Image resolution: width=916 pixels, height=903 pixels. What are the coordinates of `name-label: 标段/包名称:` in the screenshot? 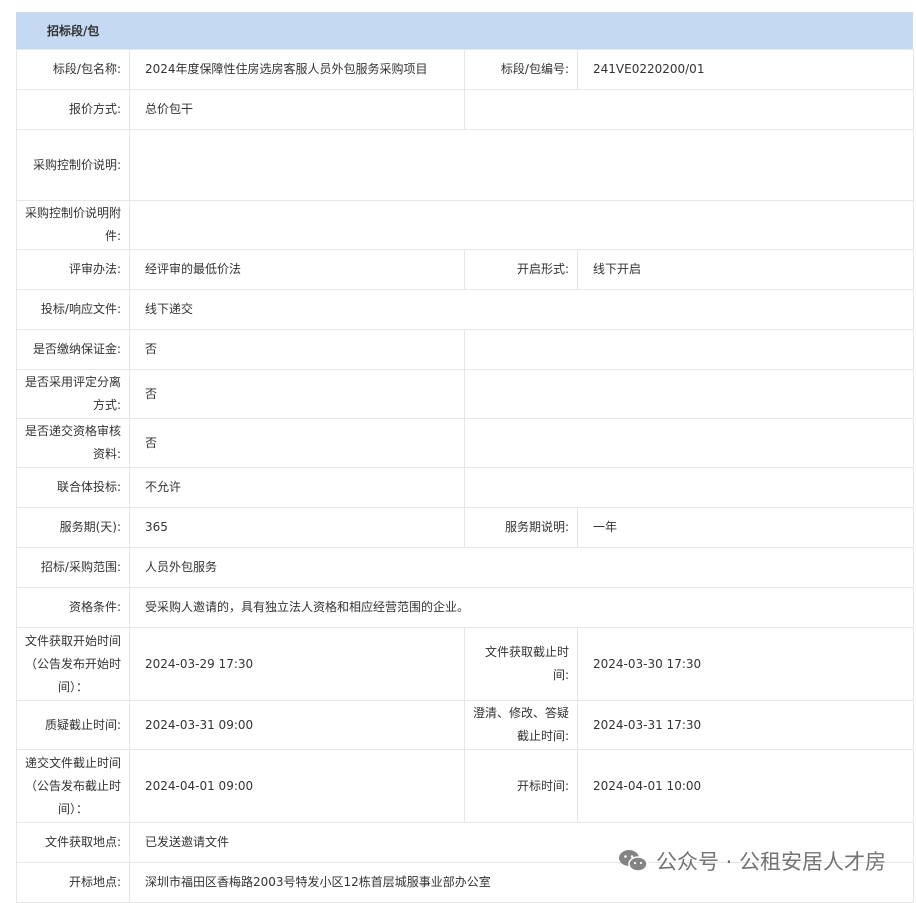 It's located at (73, 69).